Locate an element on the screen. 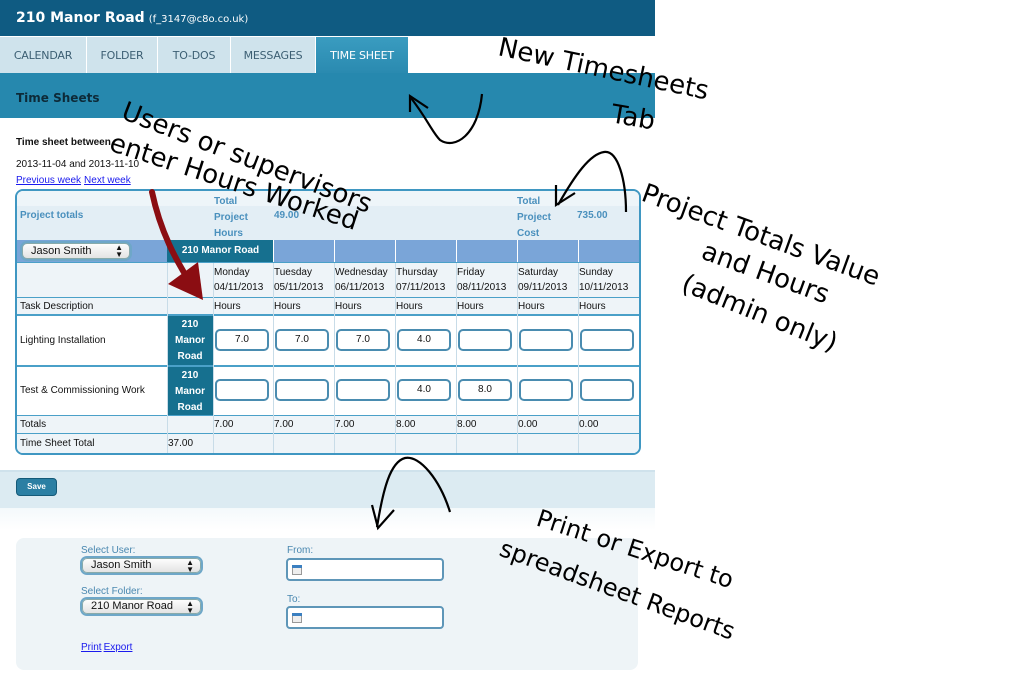  print-link: Print is located at coordinates (91, 647).